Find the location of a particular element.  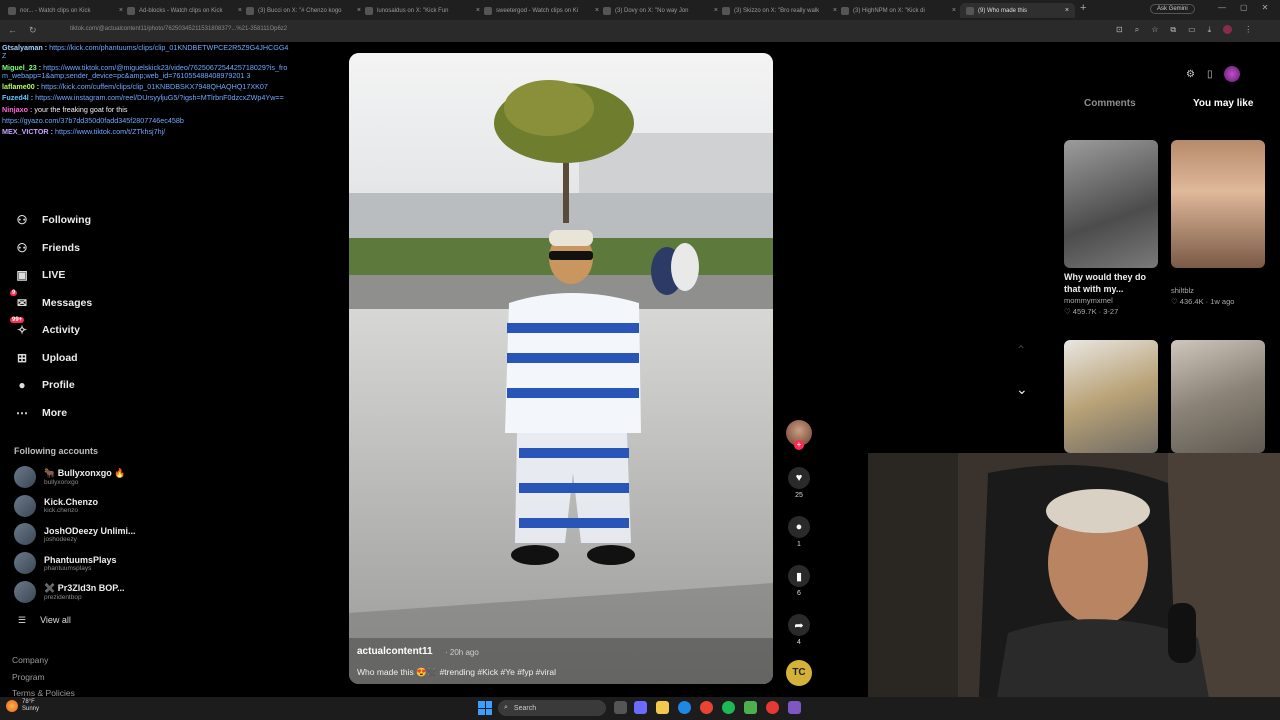

sidebar-item-upload: ⊞ Upload is located at coordinates (46, 358).